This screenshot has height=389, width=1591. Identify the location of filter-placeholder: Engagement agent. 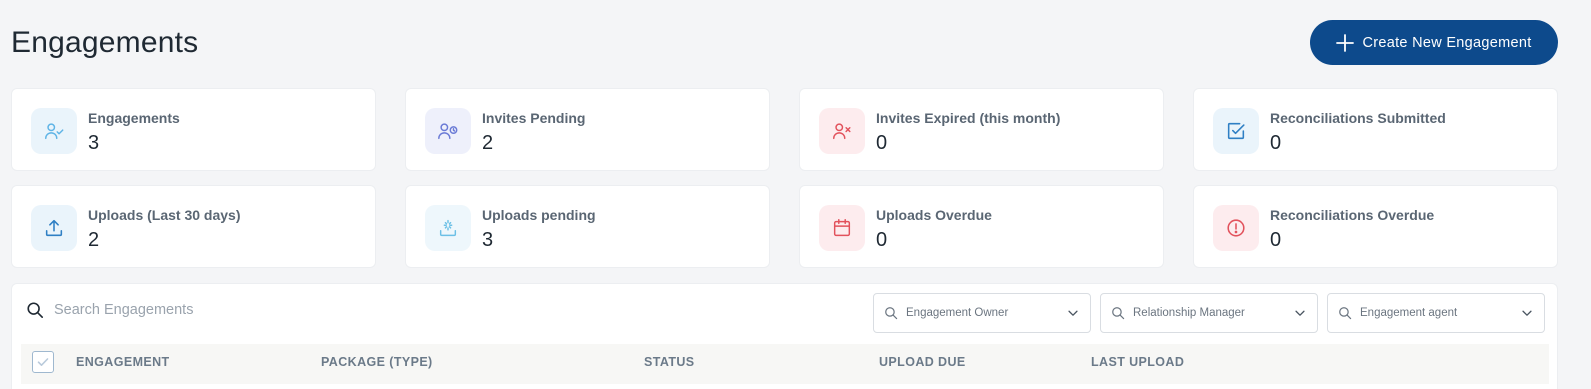
(1409, 313).